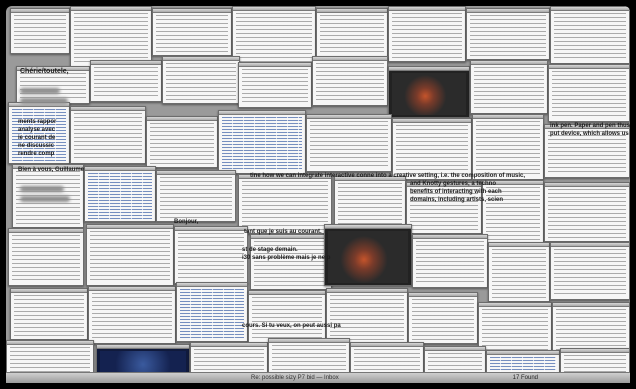 The width and height of the screenshot is (636, 389). What do you see at coordinates (283, 232) in the screenshot?
I see `tant-que-text: tant que je suis au courant.` at bounding box center [283, 232].